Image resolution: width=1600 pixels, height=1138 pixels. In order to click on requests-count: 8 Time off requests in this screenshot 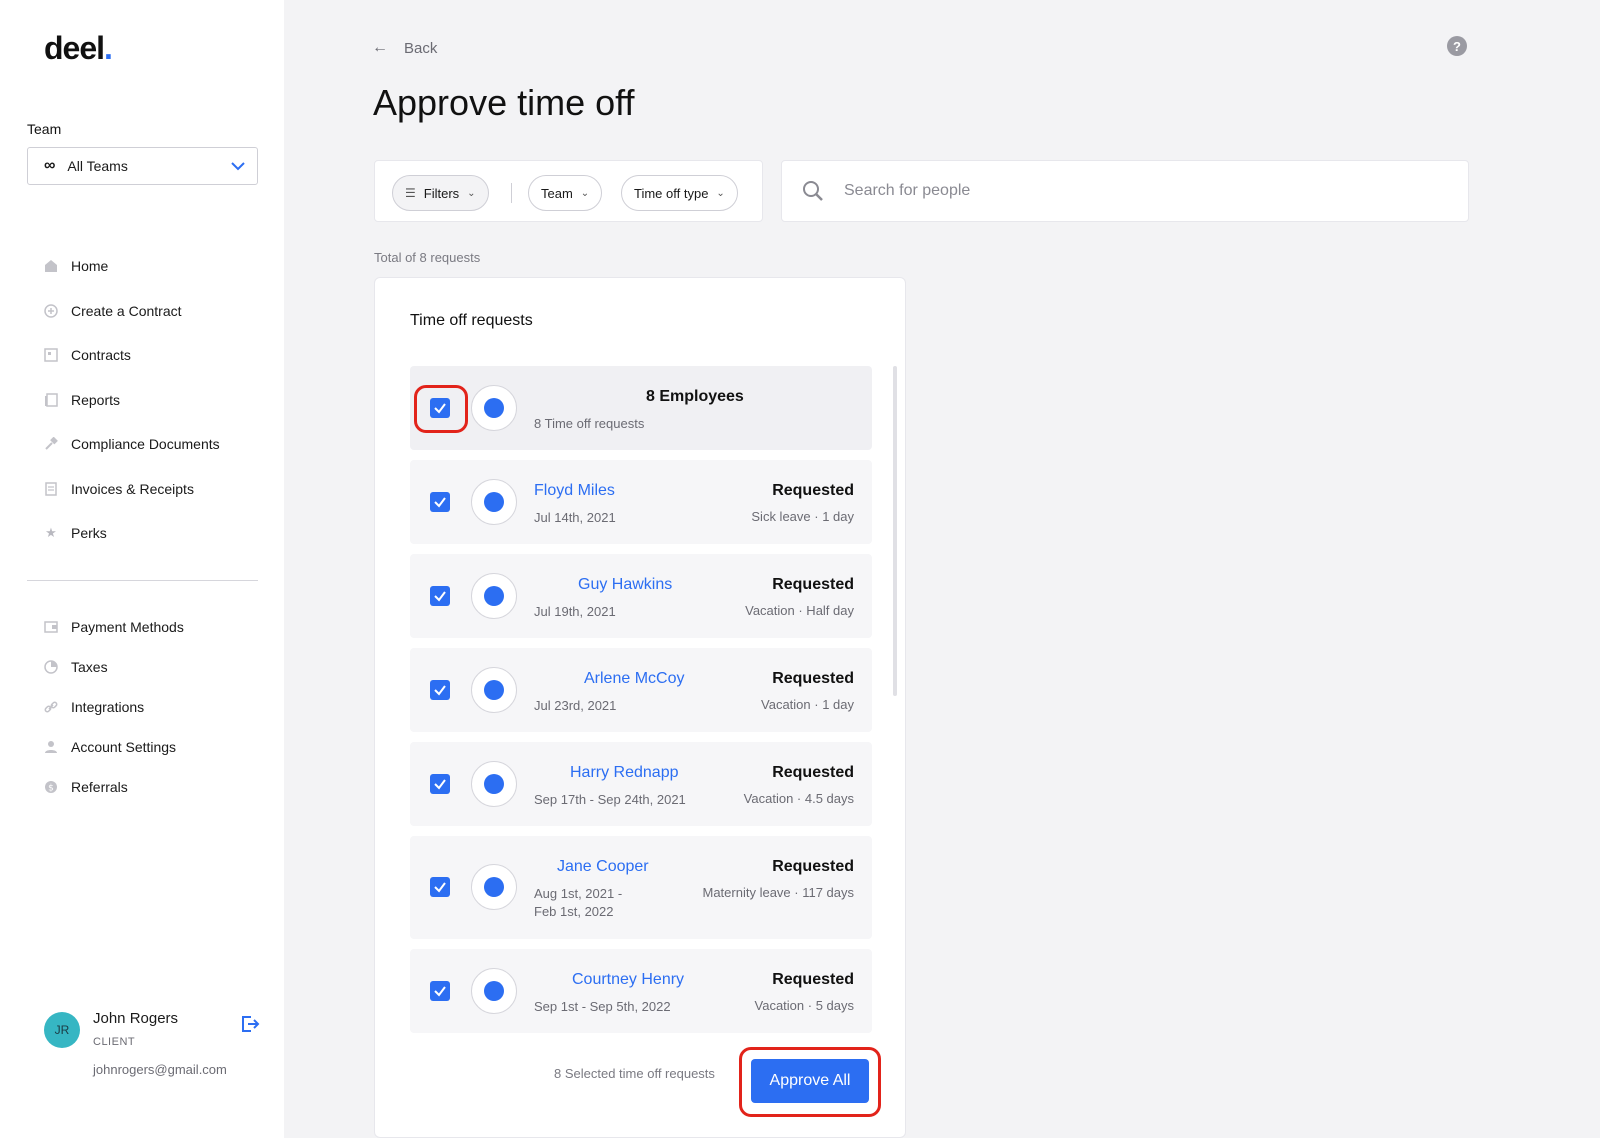, I will do `click(589, 423)`.